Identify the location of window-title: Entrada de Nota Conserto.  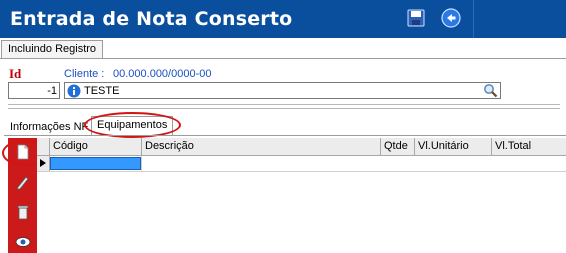
(151, 19).